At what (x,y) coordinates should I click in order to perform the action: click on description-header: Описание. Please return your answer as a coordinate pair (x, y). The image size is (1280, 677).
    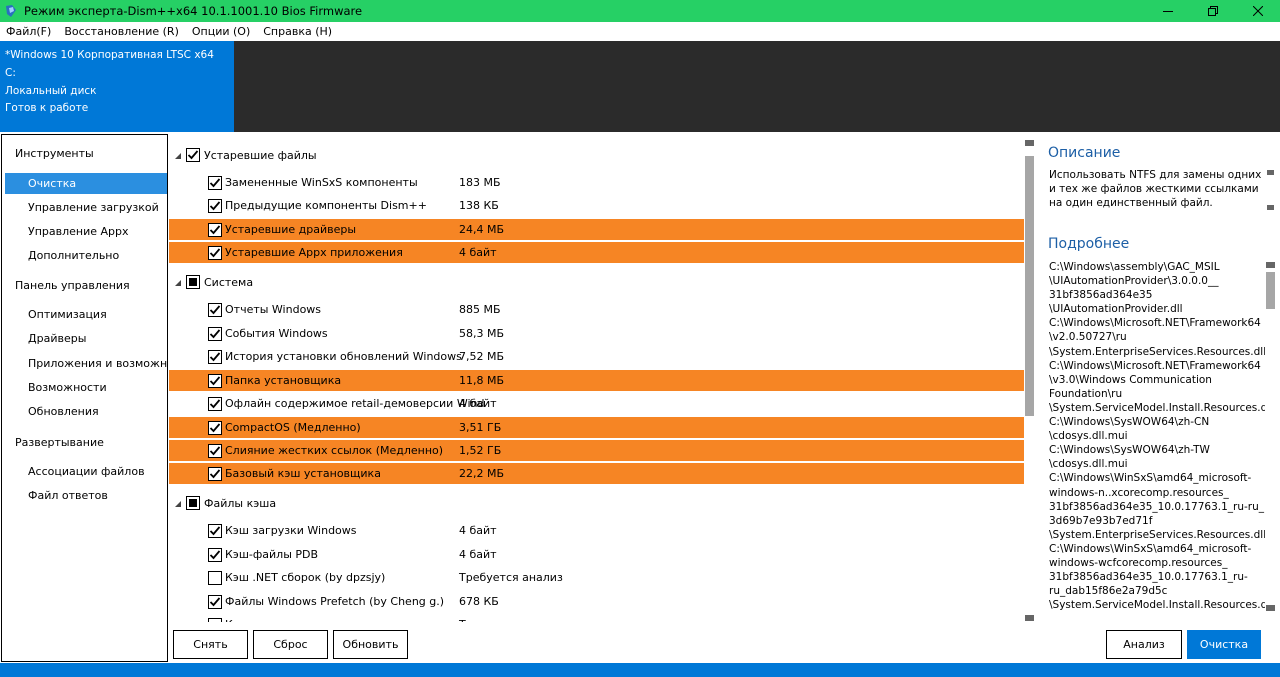
    Looking at the image, I should click on (1084, 153).